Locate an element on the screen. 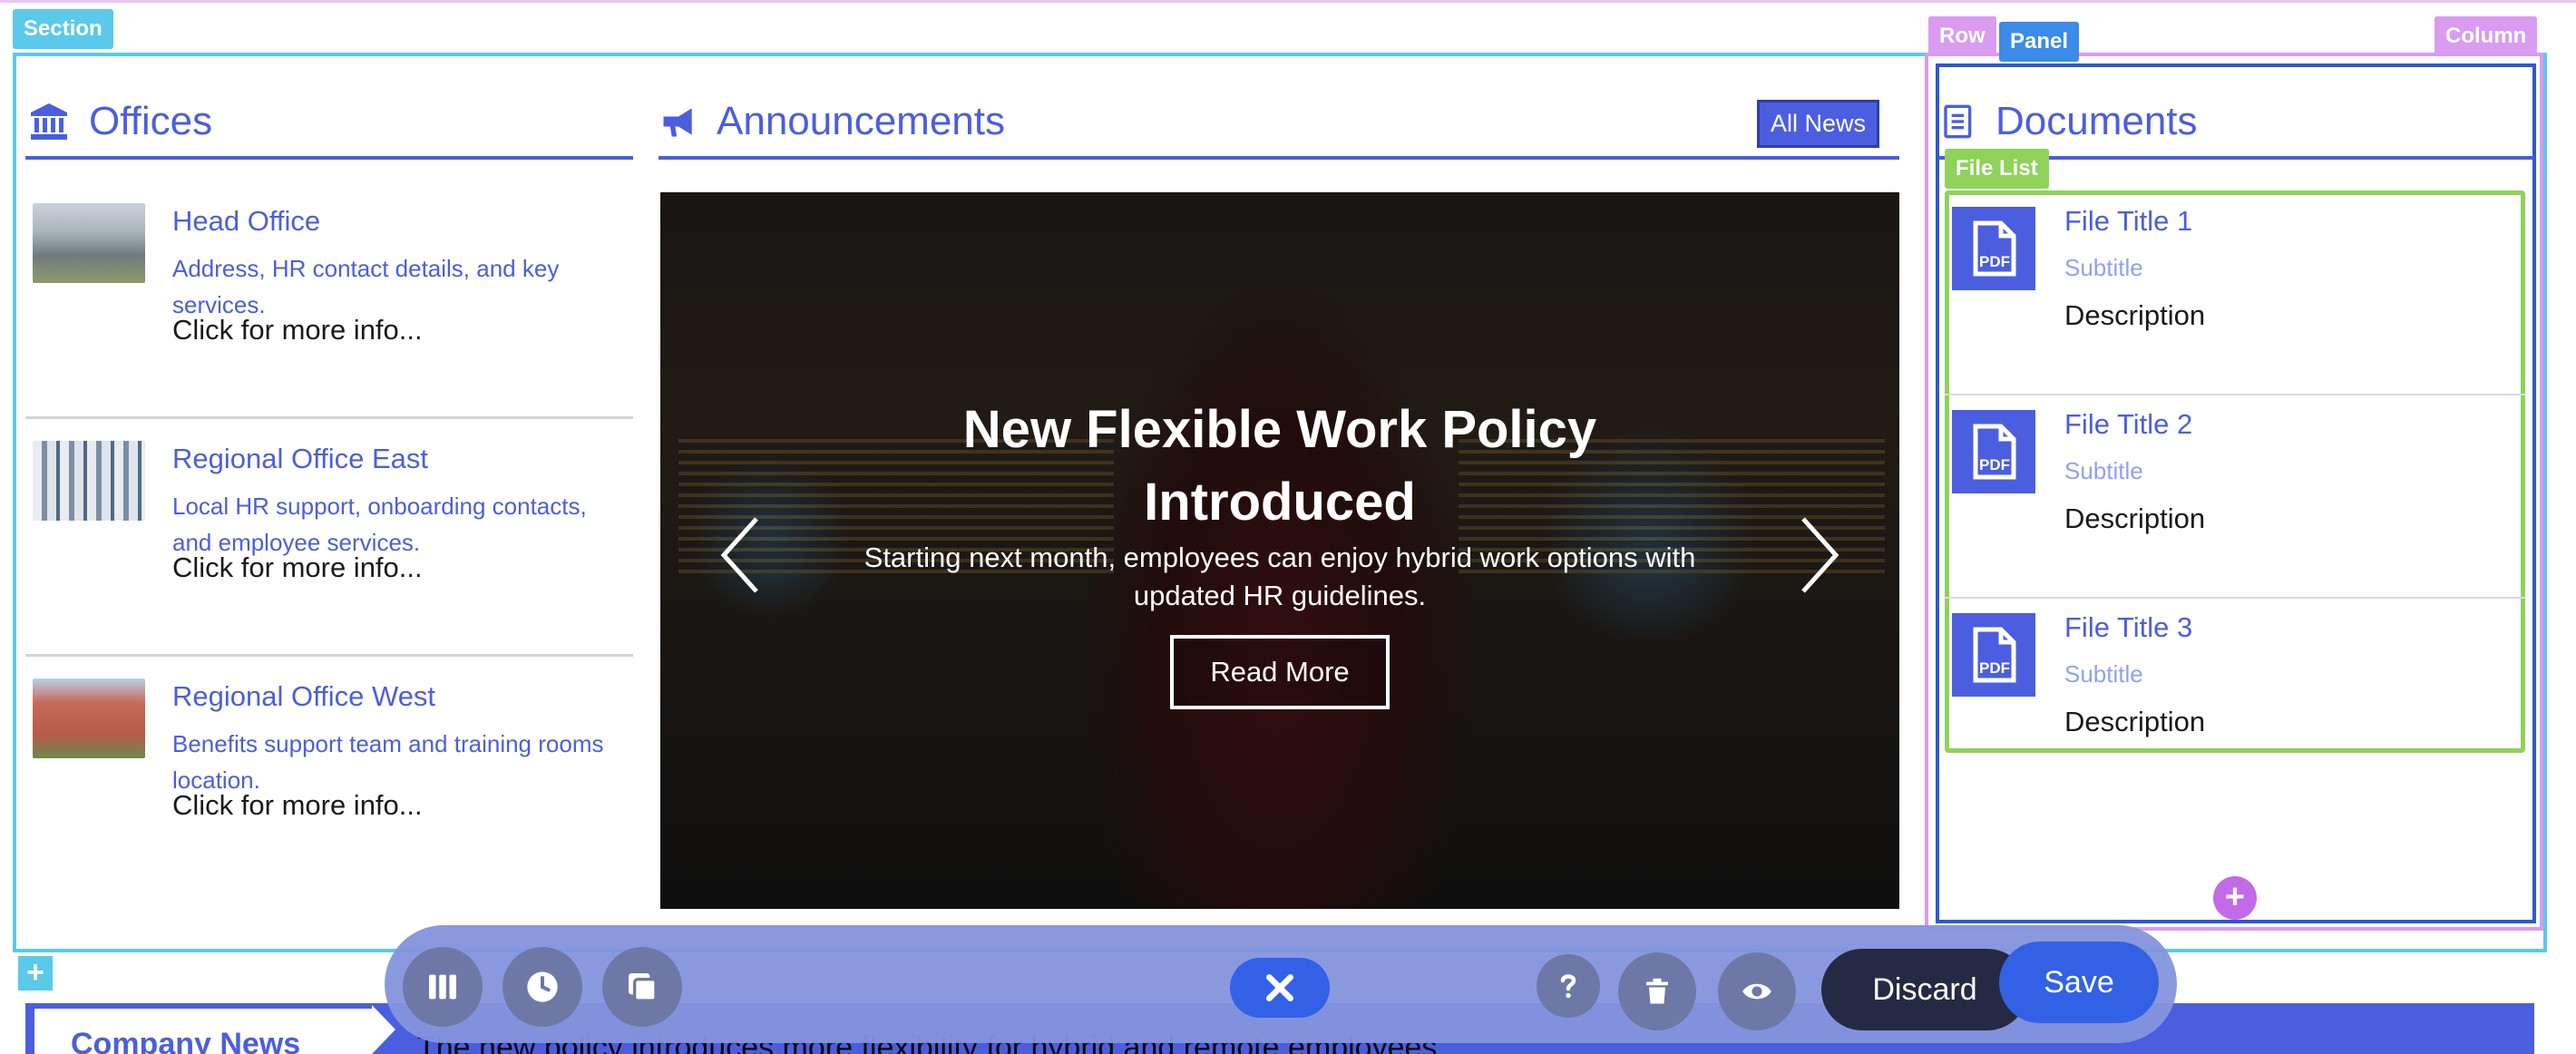 This screenshot has width=2576, height=1054. trash-icon is located at coordinates (1657, 991).